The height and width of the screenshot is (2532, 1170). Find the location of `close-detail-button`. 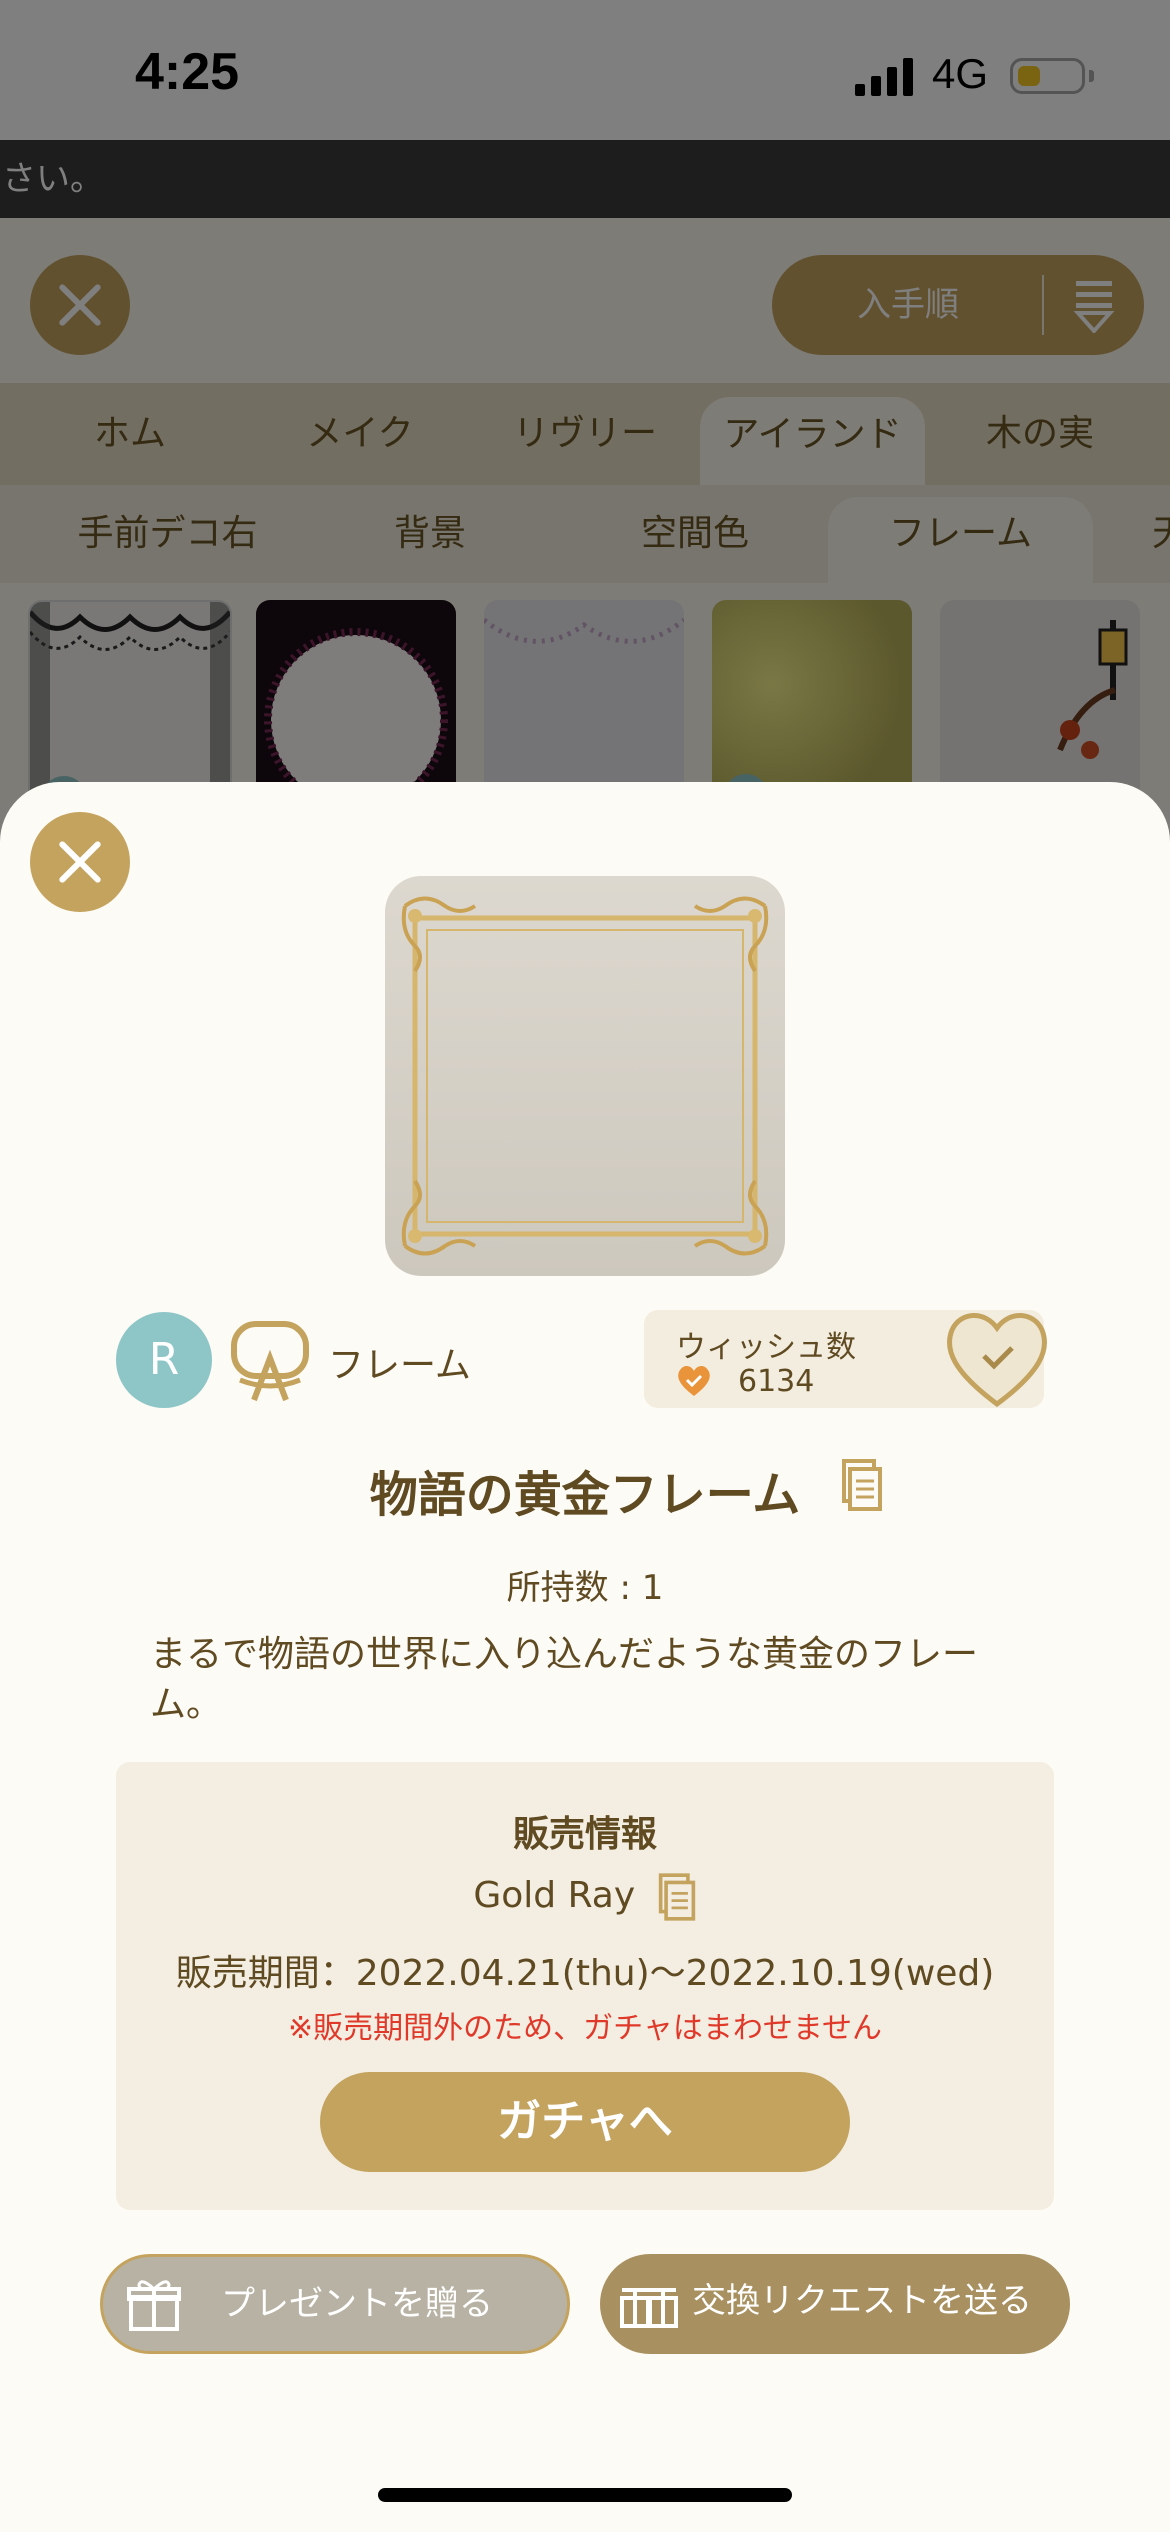

close-detail-button is located at coordinates (80, 862).